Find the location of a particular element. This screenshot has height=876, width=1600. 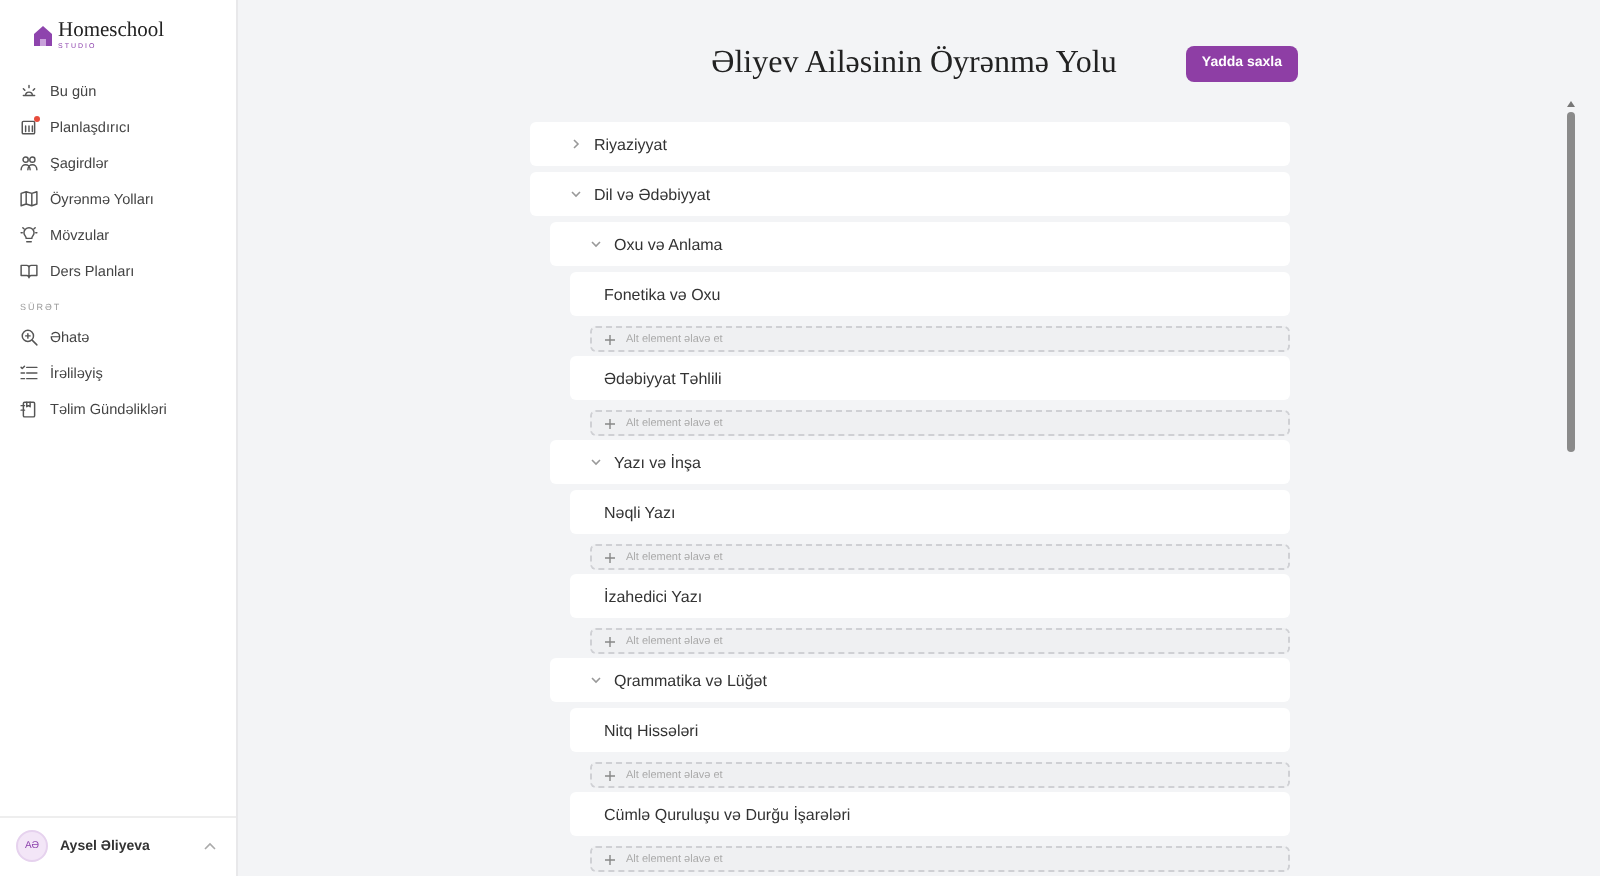

logo-icon is located at coordinates (43, 35).